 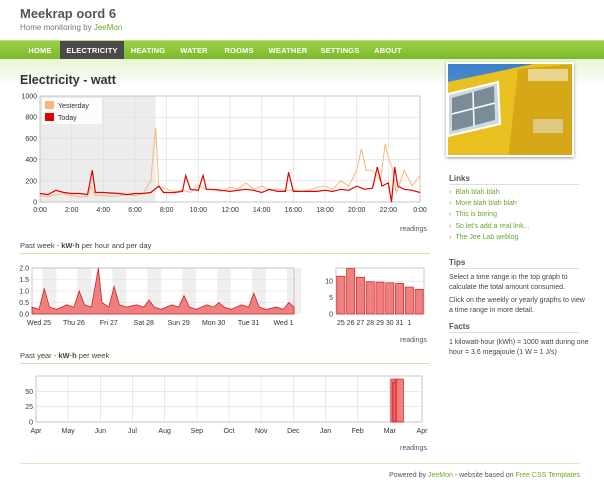 I want to click on x-tick-label: Sun 29, so click(x=179, y=323).